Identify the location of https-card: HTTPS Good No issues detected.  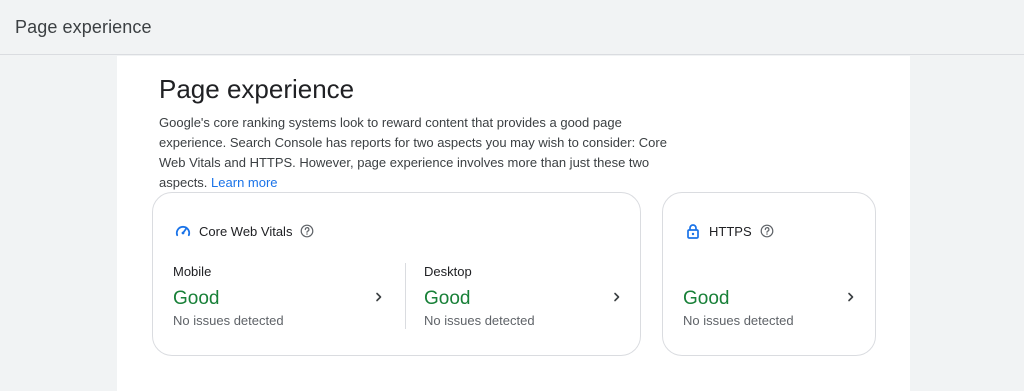
(769, 274).